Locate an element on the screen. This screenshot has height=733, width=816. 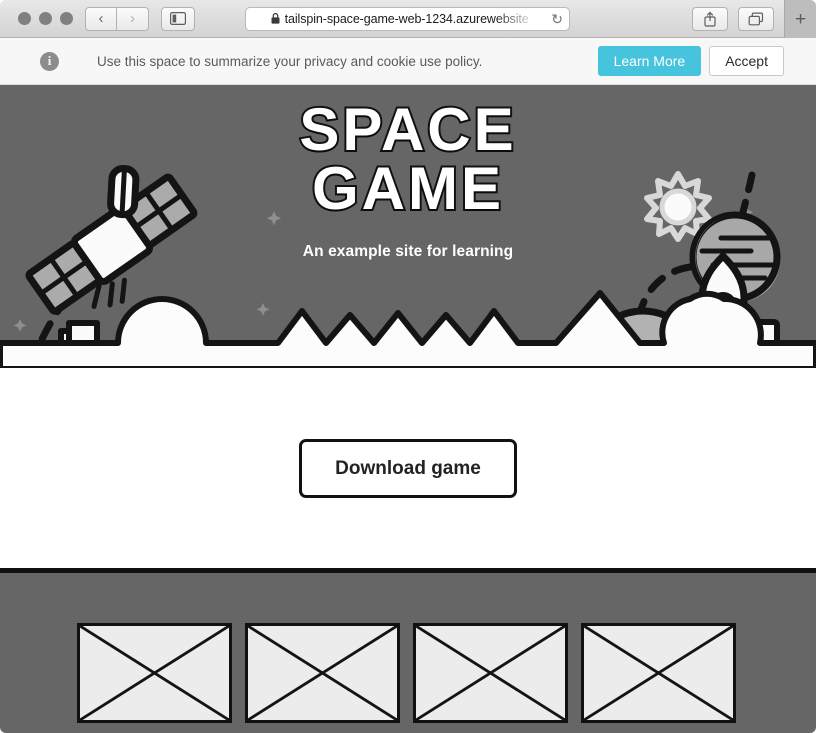
tabs-icon is located at coordinates (756, 18).